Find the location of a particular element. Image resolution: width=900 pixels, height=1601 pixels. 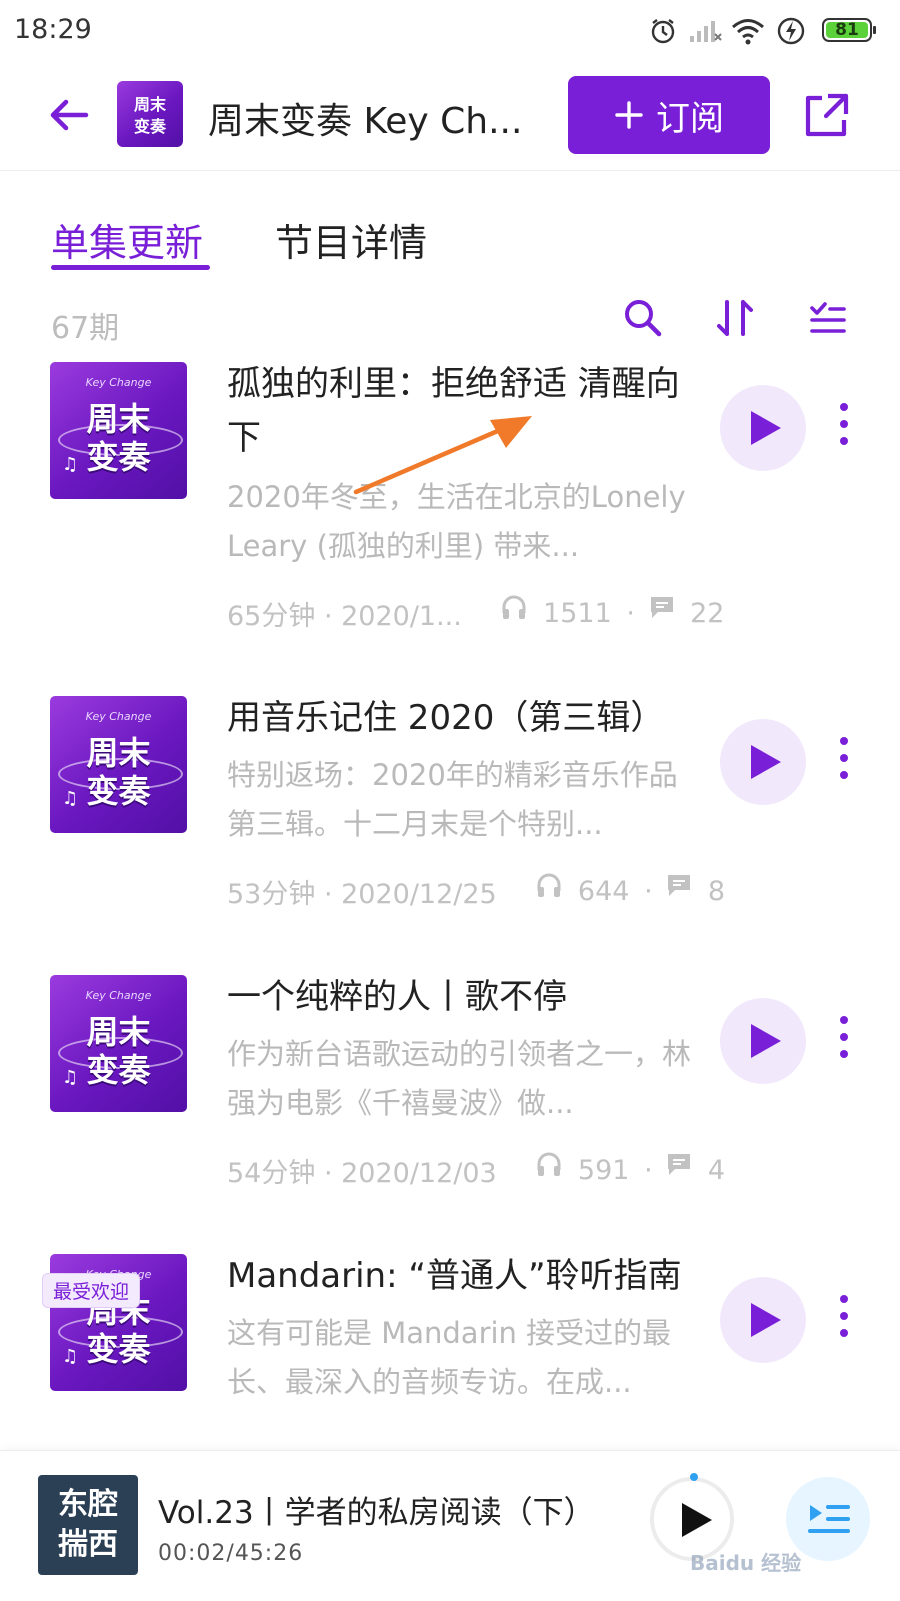

status-time: 18:29 is located at coordinates (53, 29).